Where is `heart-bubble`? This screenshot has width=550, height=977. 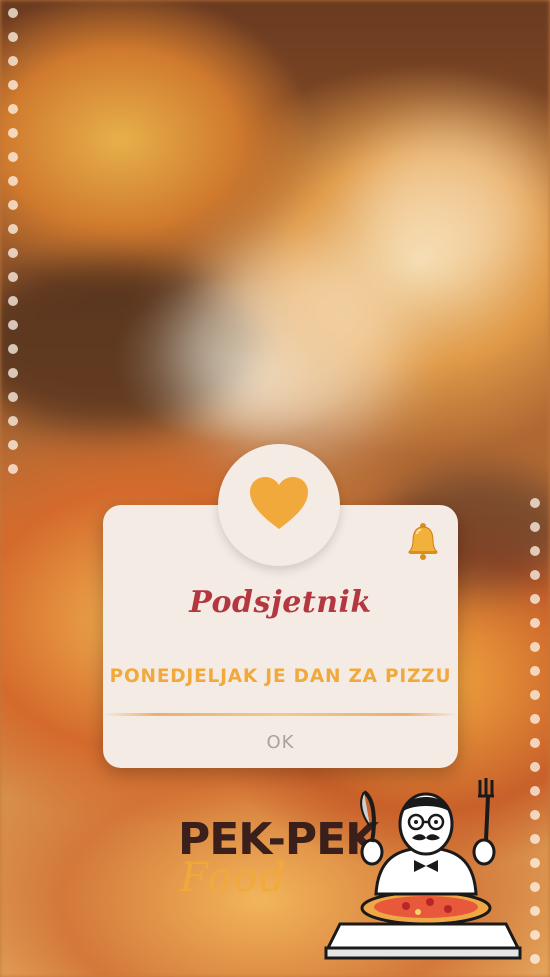 heart-bubble is located at coordinates (279, 505).